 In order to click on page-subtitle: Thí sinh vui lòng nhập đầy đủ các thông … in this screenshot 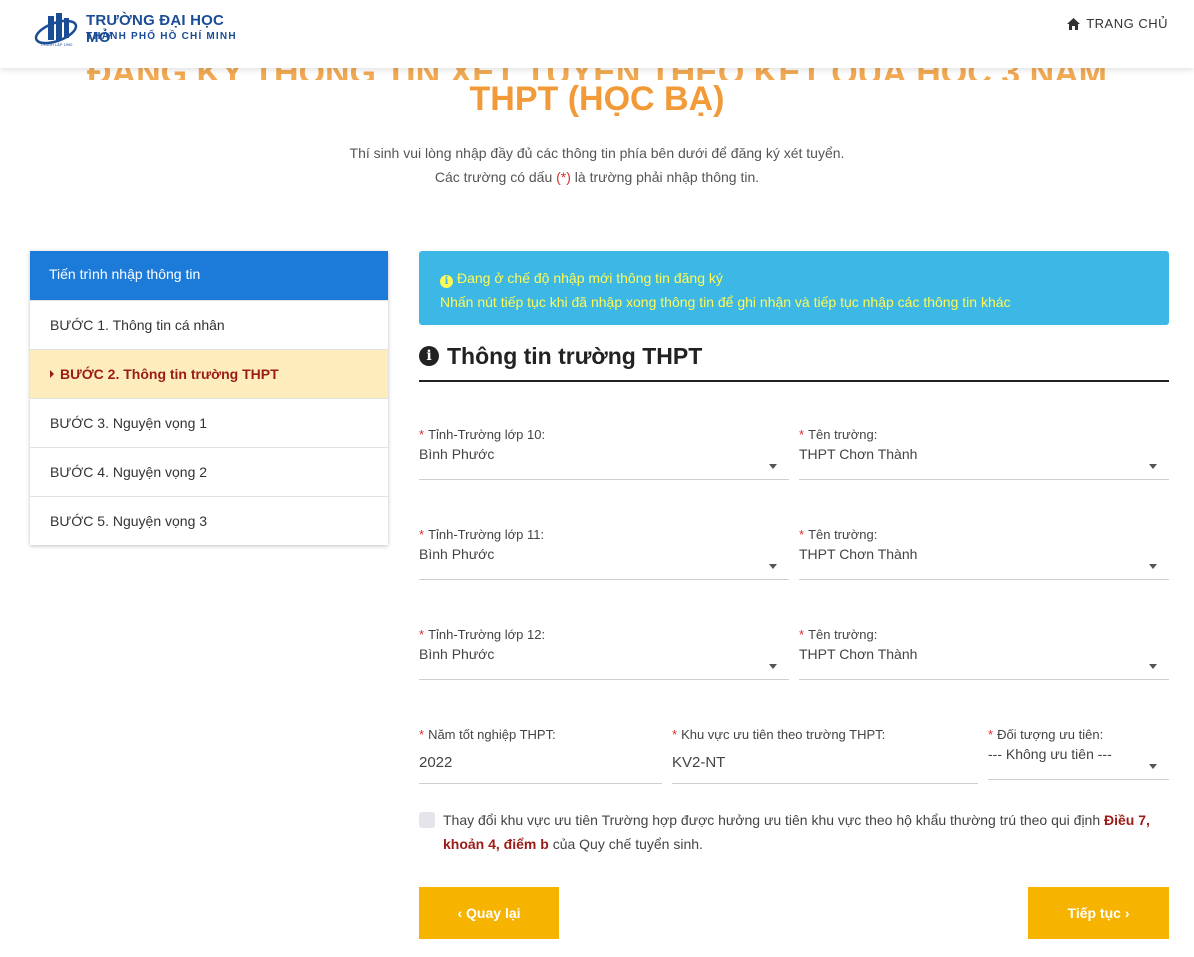, I will do `click(597, 165)`.